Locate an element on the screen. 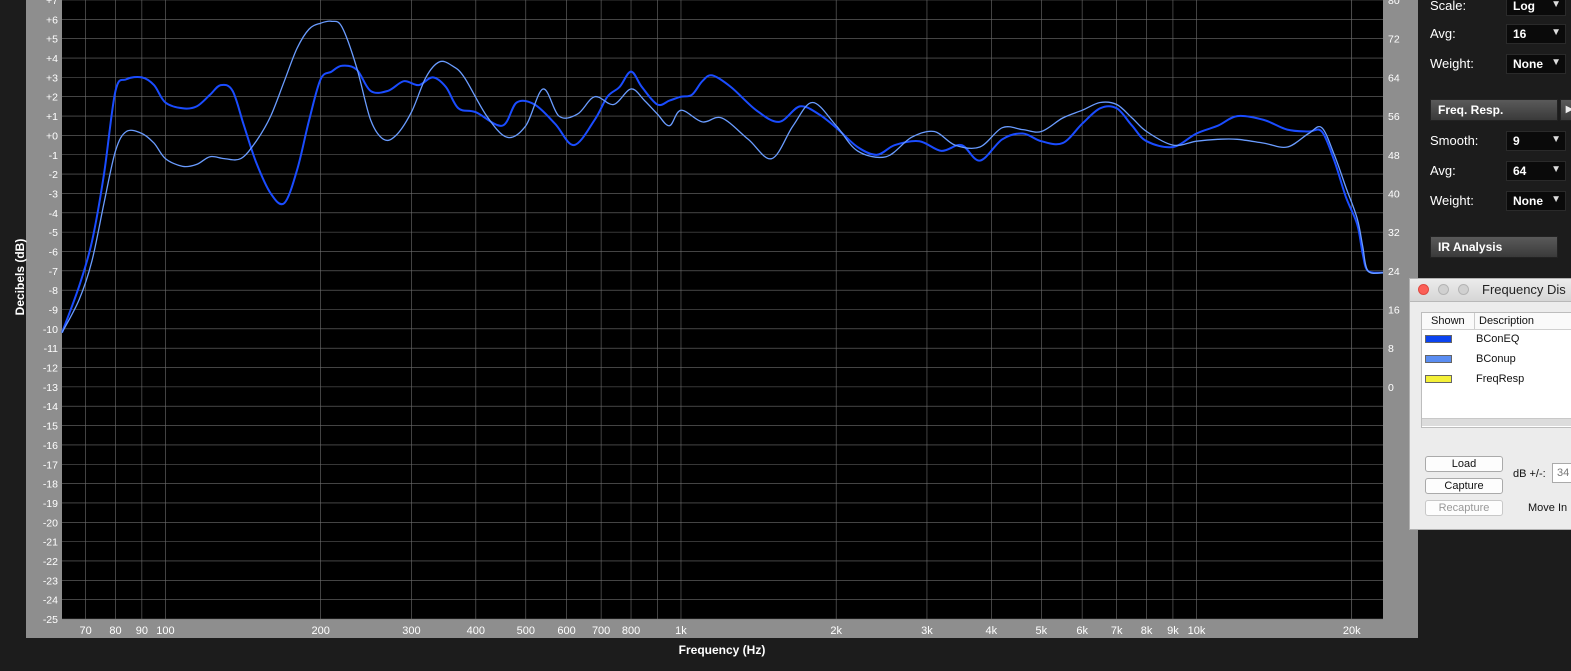 Image resolution: width=1571 pixels, height=671 pixels. left-tick-label: -23 is located at coordinates (50, 581).